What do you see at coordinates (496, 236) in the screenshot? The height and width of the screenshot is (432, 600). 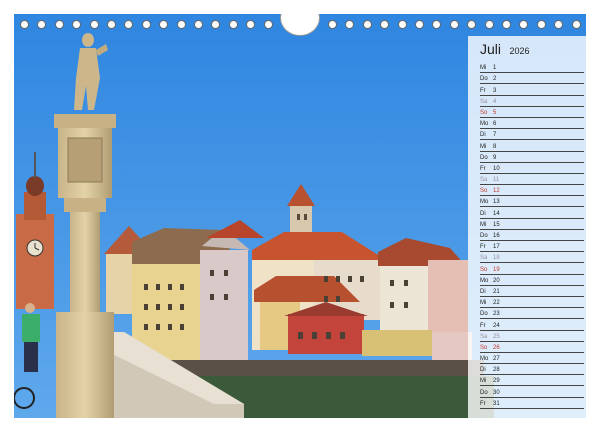 I see `day-number: 16` at bounding box center [496, 236].